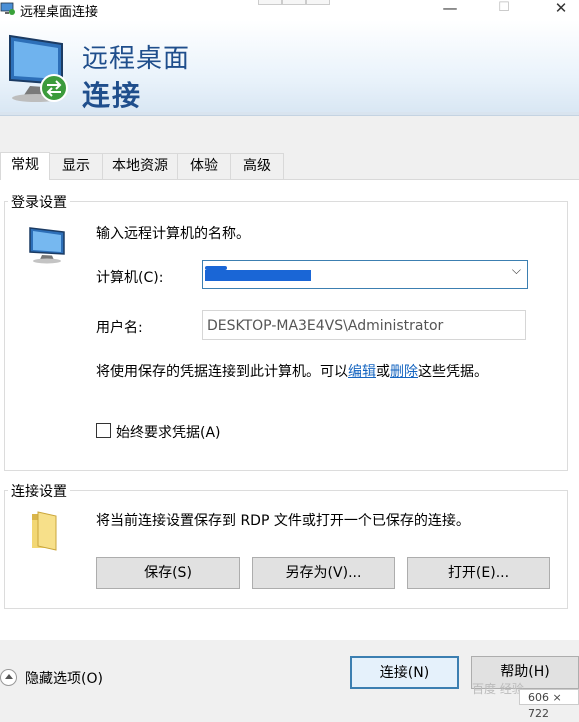 This screenshot has height=722, width=579. Describe the element at coordinates (450, 9) in the screenshot. I see `minimize-button: —` at that location.